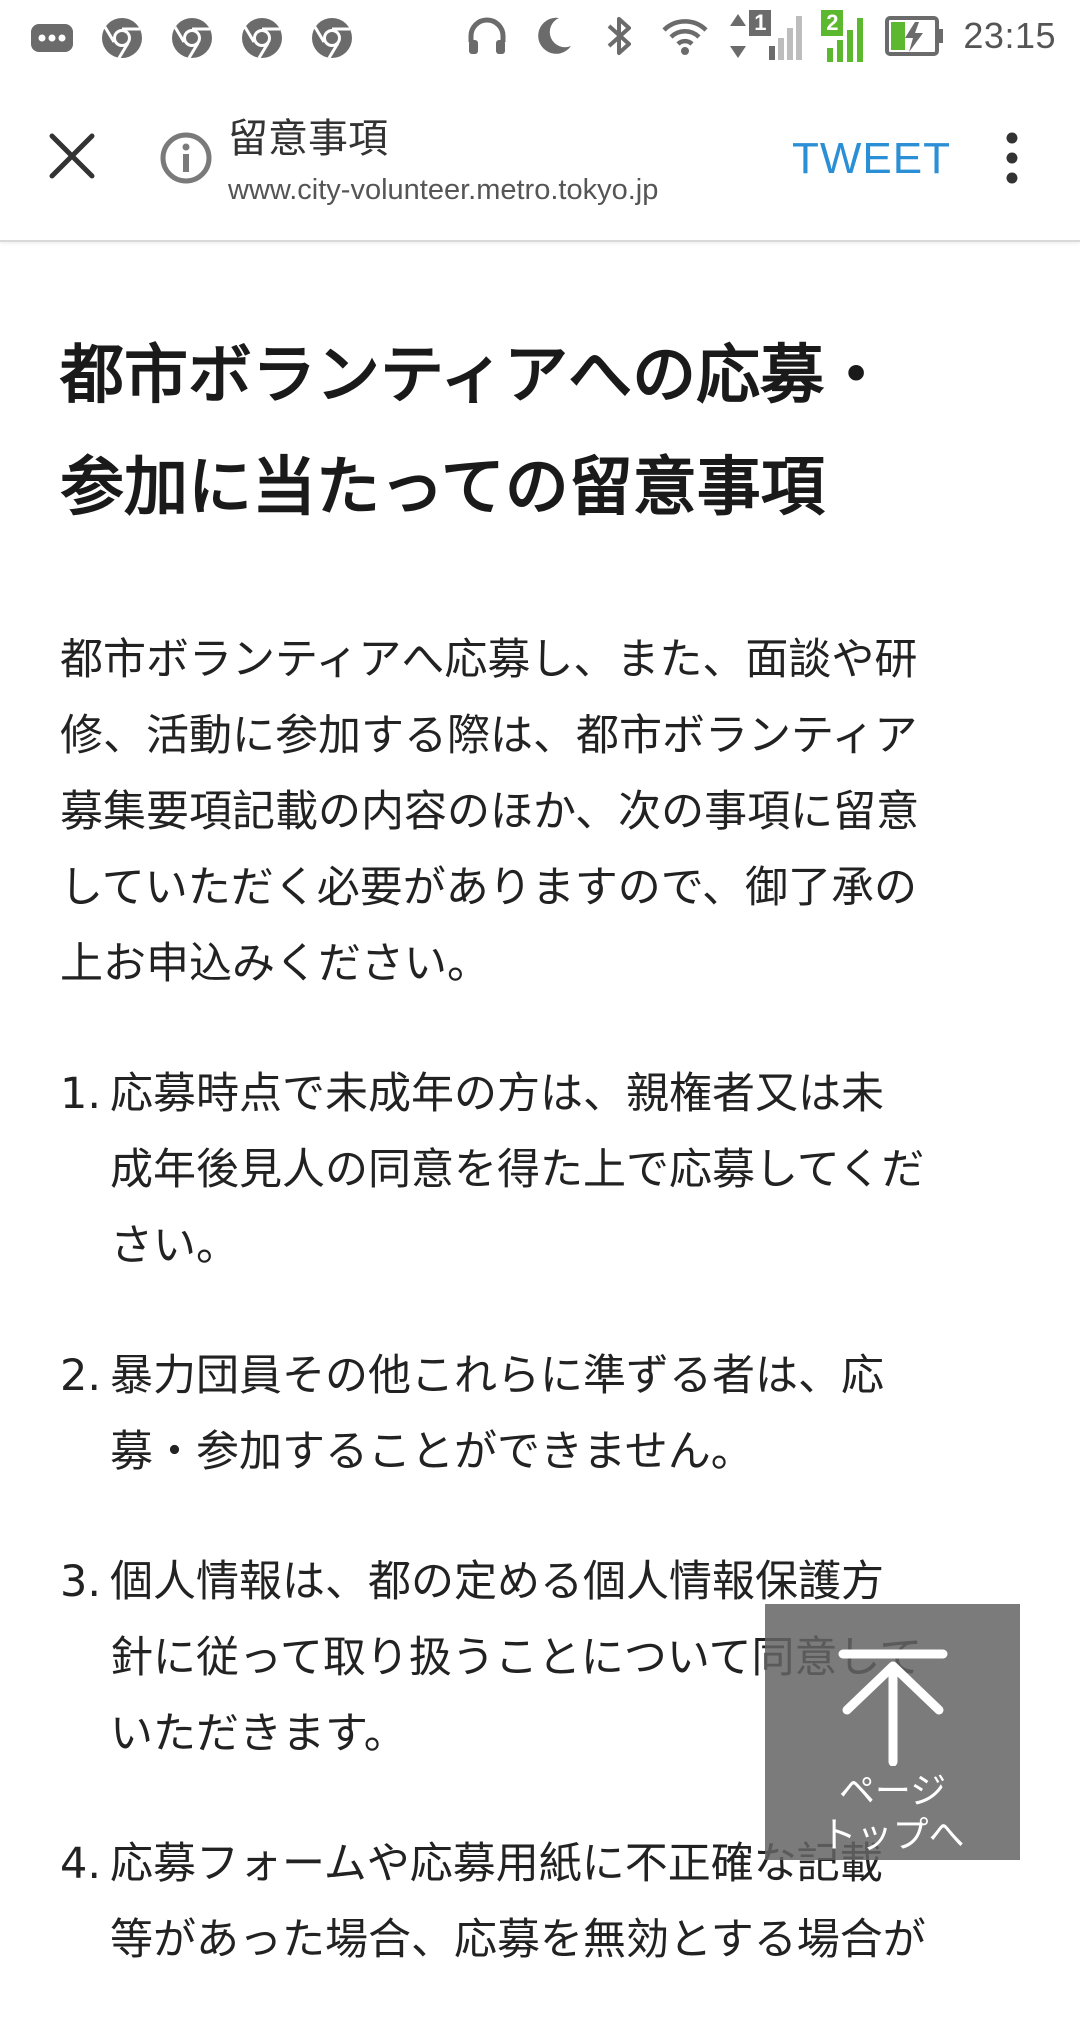 The height and width of the screenshot is (2032, 1080). What do you see at coordinates (81, 1582) in the screenshot?
I see `item-number: 3.` at bounding box center [81, 1582].